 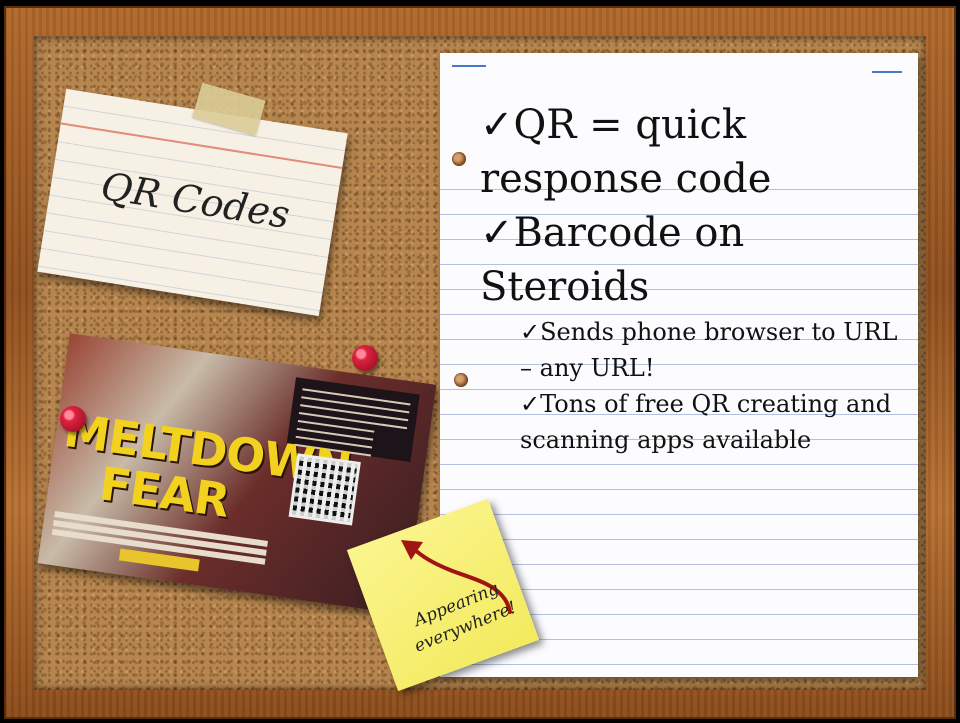 What do you see at coordinates (709, 350) in the screenshot?
I see `sub-bullet-item: ✓Sends phone browser to URL – any URL!` at bounding box center [709, 350].